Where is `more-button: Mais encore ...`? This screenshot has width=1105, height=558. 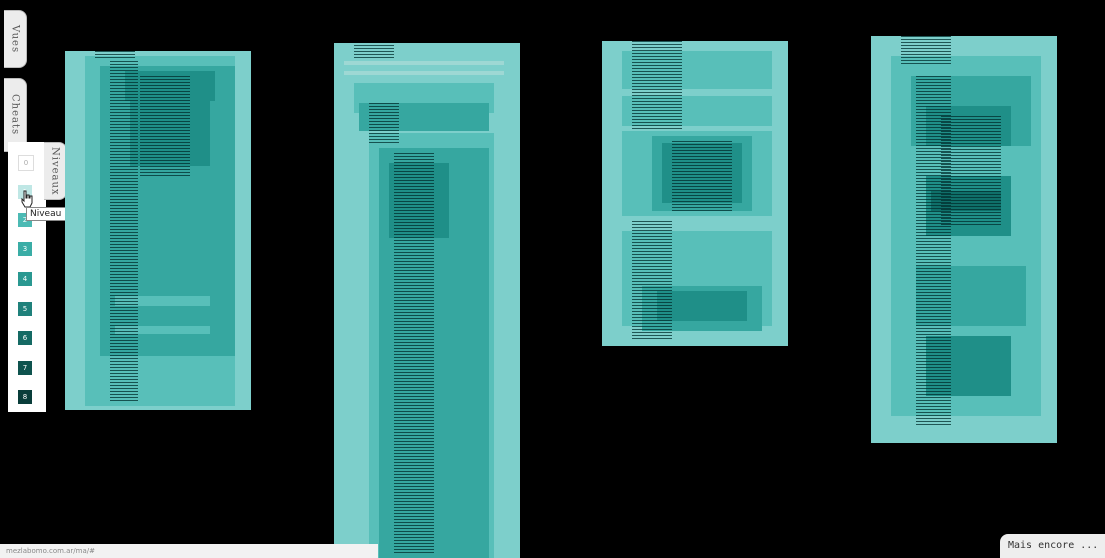
more-button: Mais encore ... is located at coordinates (1052, 546).